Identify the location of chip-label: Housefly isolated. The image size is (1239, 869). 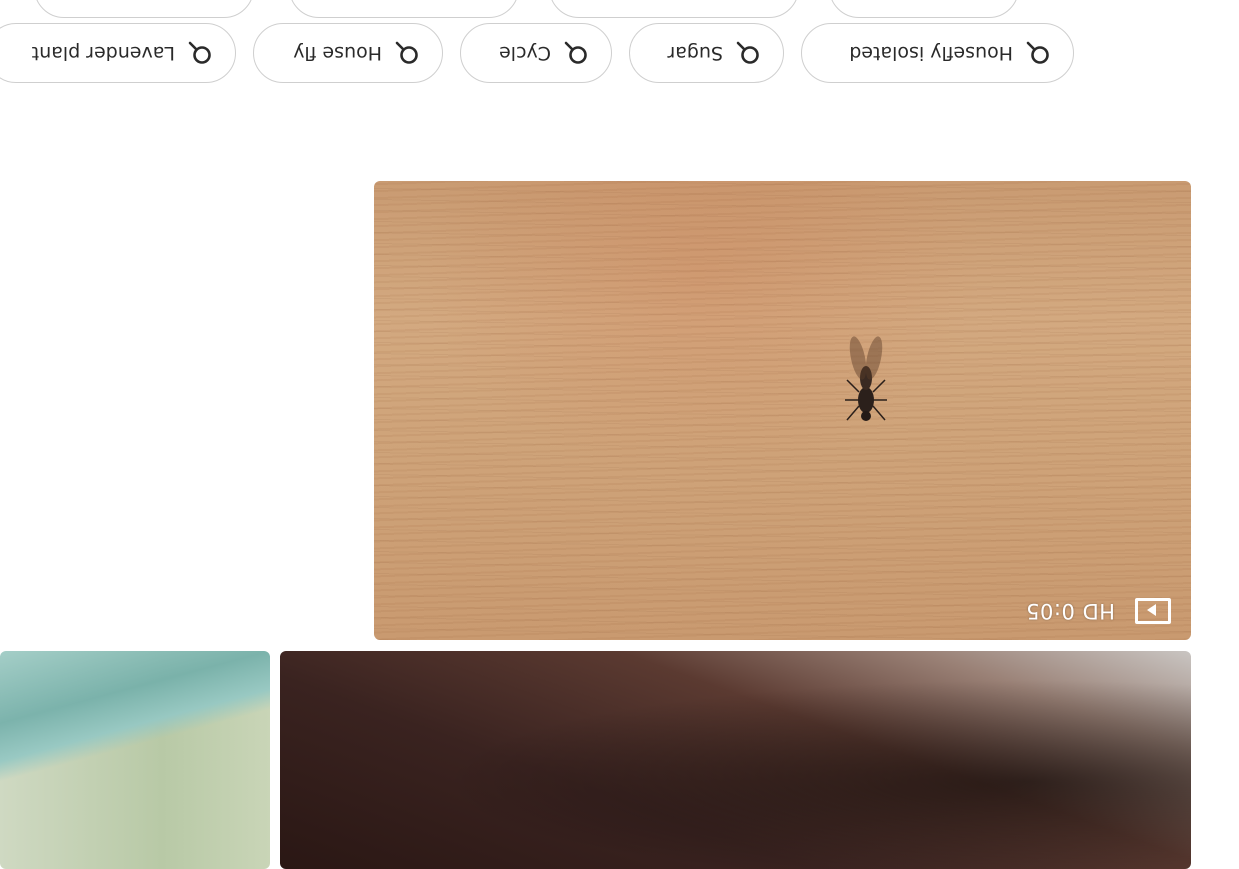
(931, 53).